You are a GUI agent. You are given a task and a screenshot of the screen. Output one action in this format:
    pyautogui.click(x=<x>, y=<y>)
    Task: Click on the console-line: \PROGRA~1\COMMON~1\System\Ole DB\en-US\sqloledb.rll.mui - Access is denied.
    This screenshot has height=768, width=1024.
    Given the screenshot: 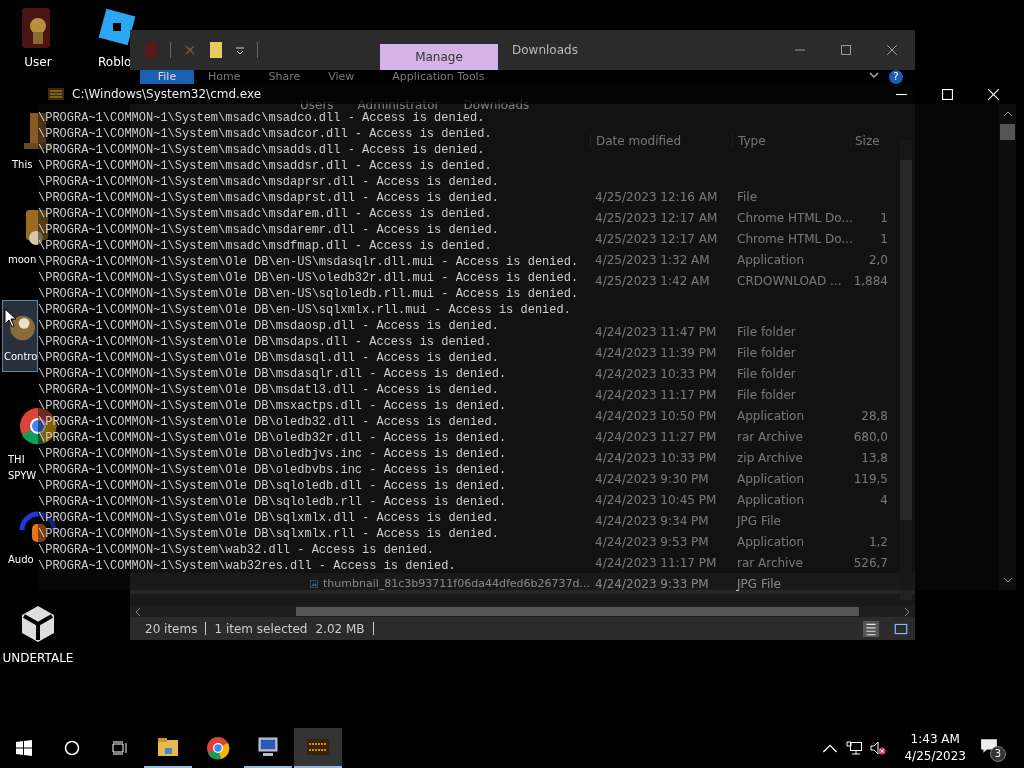 What is the action you would take?
    pyautogui.click(x=308, y=294)
    